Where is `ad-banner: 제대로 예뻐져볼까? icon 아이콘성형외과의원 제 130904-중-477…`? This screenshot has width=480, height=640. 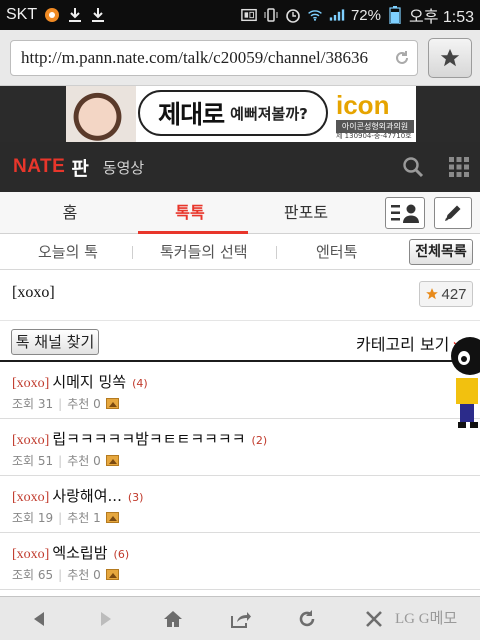 ad-banner: 제대로 예뻐져볼까? icon 아이콘성형외과의원 제 130904-중-477… is located at coordinates (241, 114).